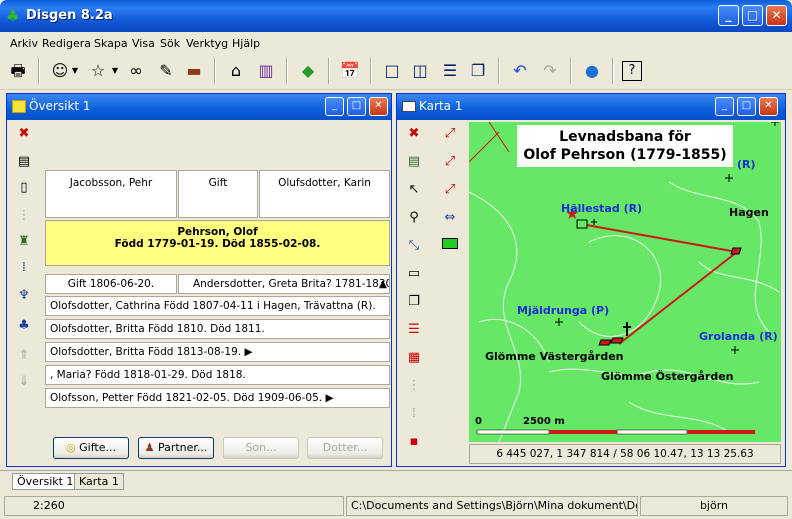  What do you see at coordinates (236, 71) in the screenshot?
I see `home-icon: ⌂` at bounding box center [236, 71].